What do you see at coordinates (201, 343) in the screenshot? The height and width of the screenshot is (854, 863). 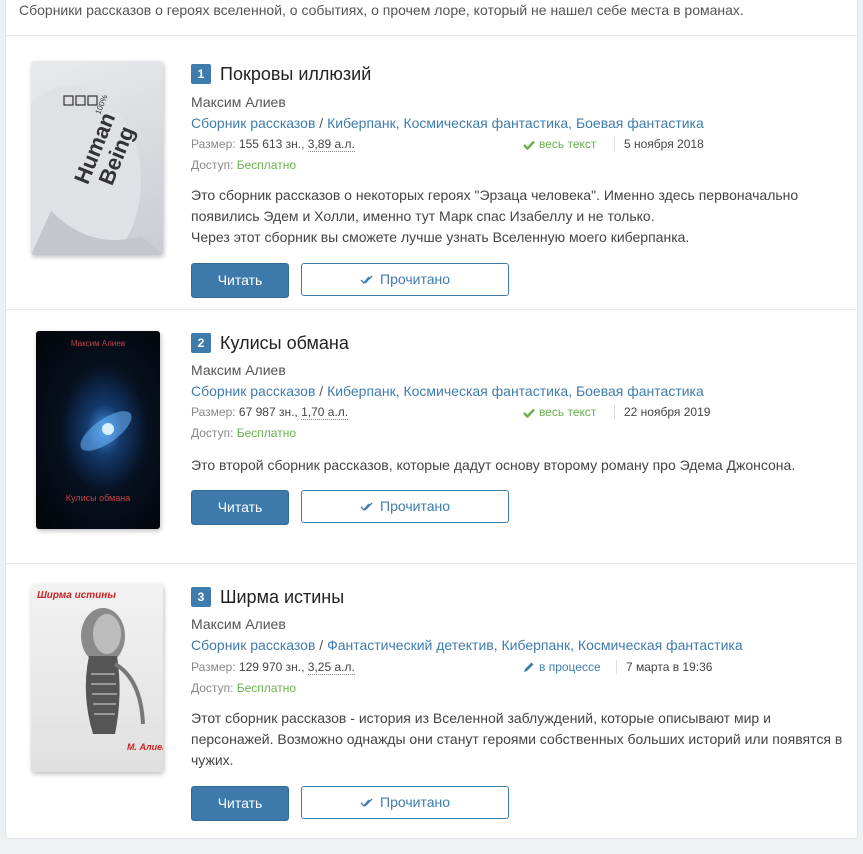 I see `book-number: 2` at bounding box center [201, 343].